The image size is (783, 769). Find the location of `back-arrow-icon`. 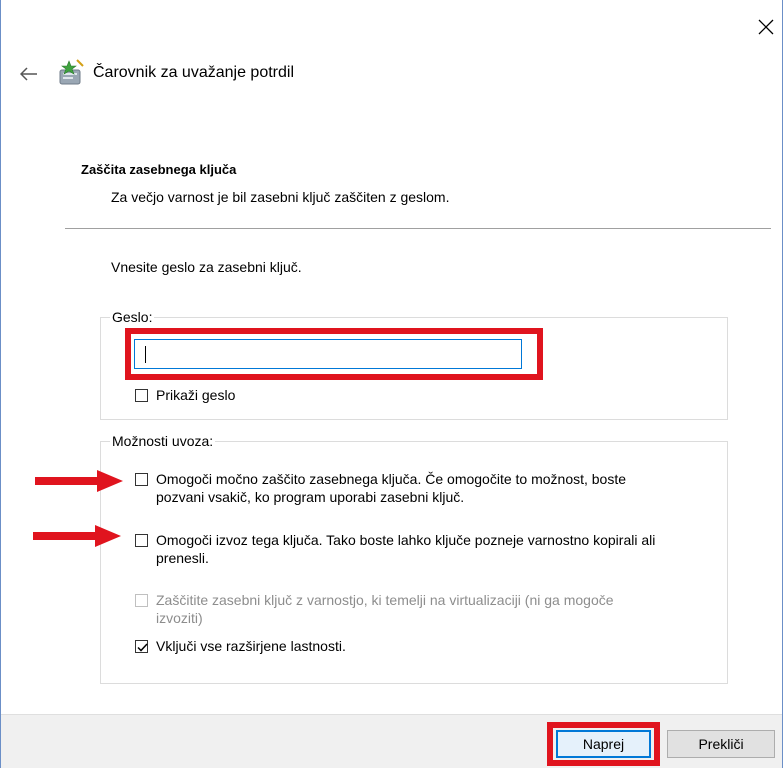

back-arrow-icon is located at coordinates (28, 74).